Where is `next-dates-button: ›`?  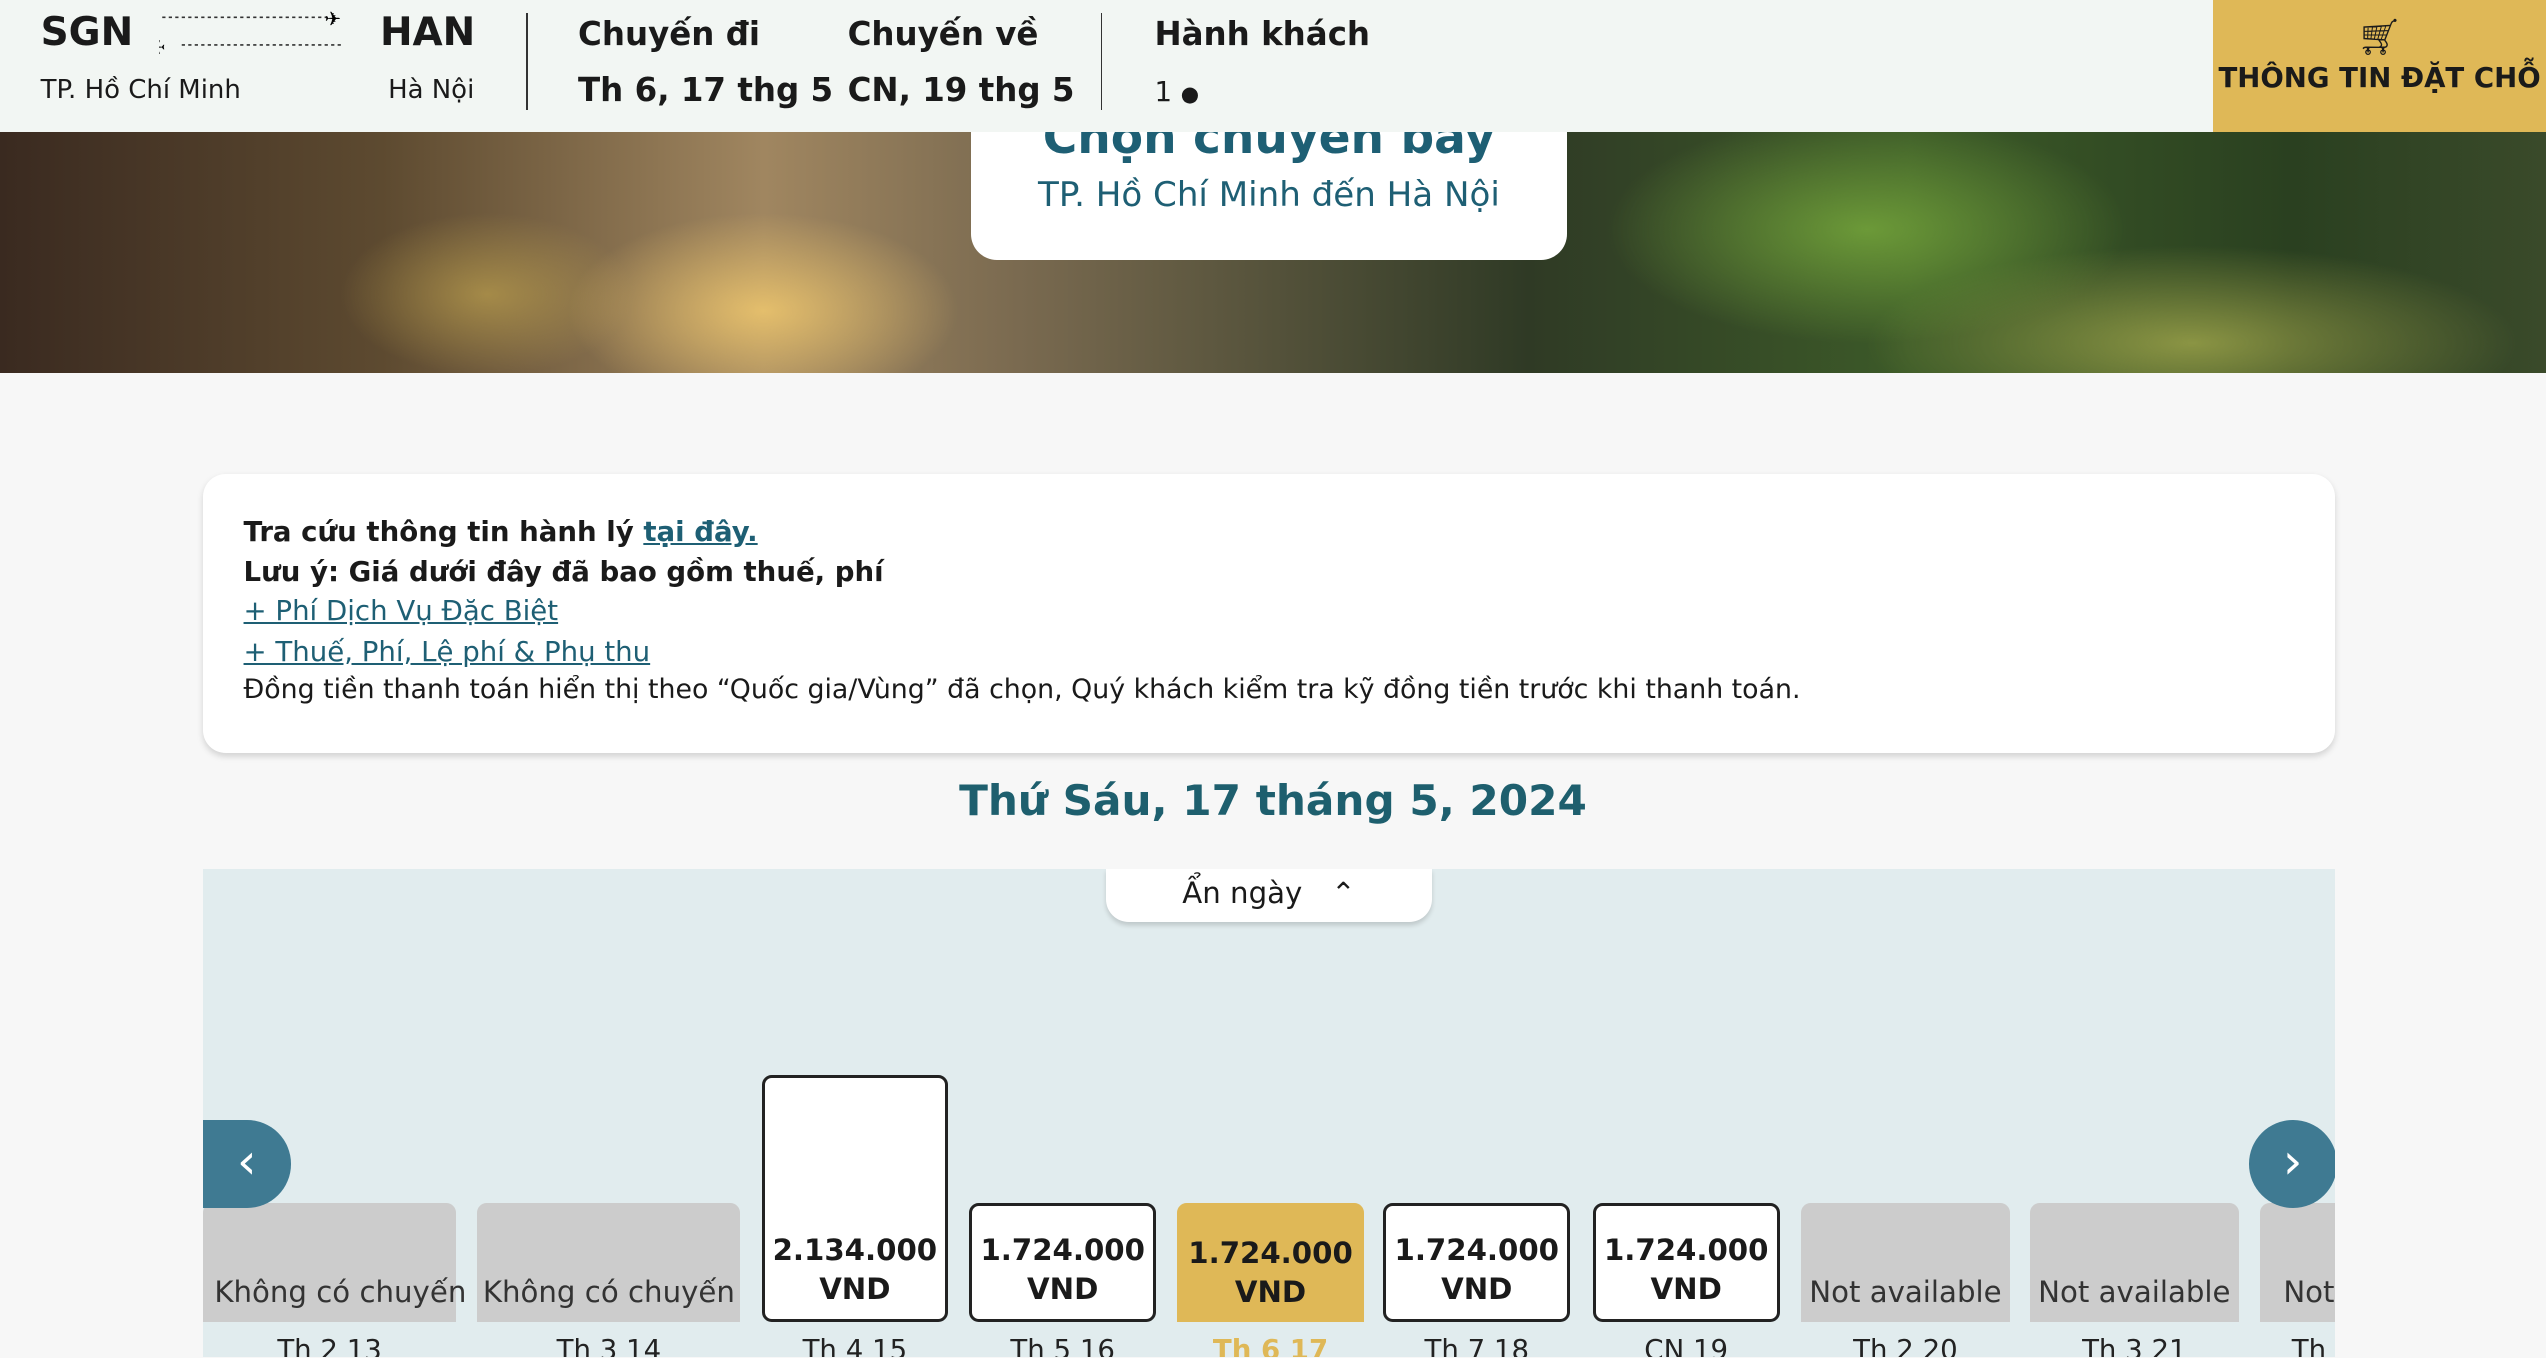
next-dates-button: › is located at coordinates (2291, 1164).